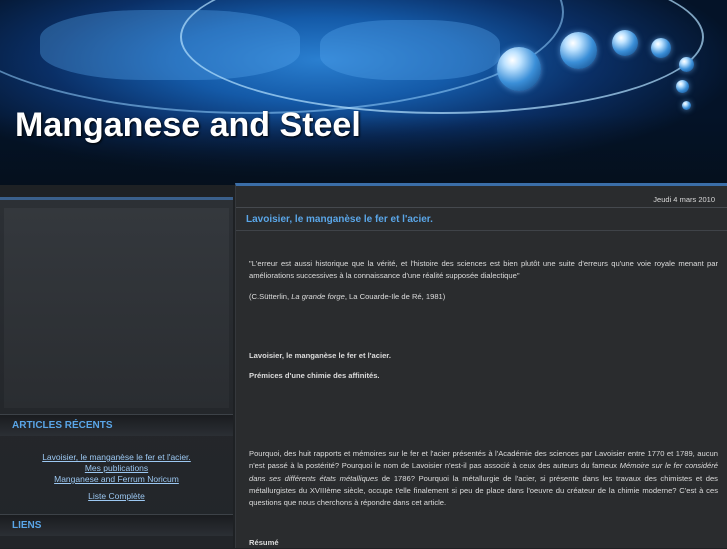 This screenshot has height=549, width=727. What do you see at coordinates (264, 542) in the screenshot?
I see `resume-heading: Résumé` at bounding box center [264, 542].